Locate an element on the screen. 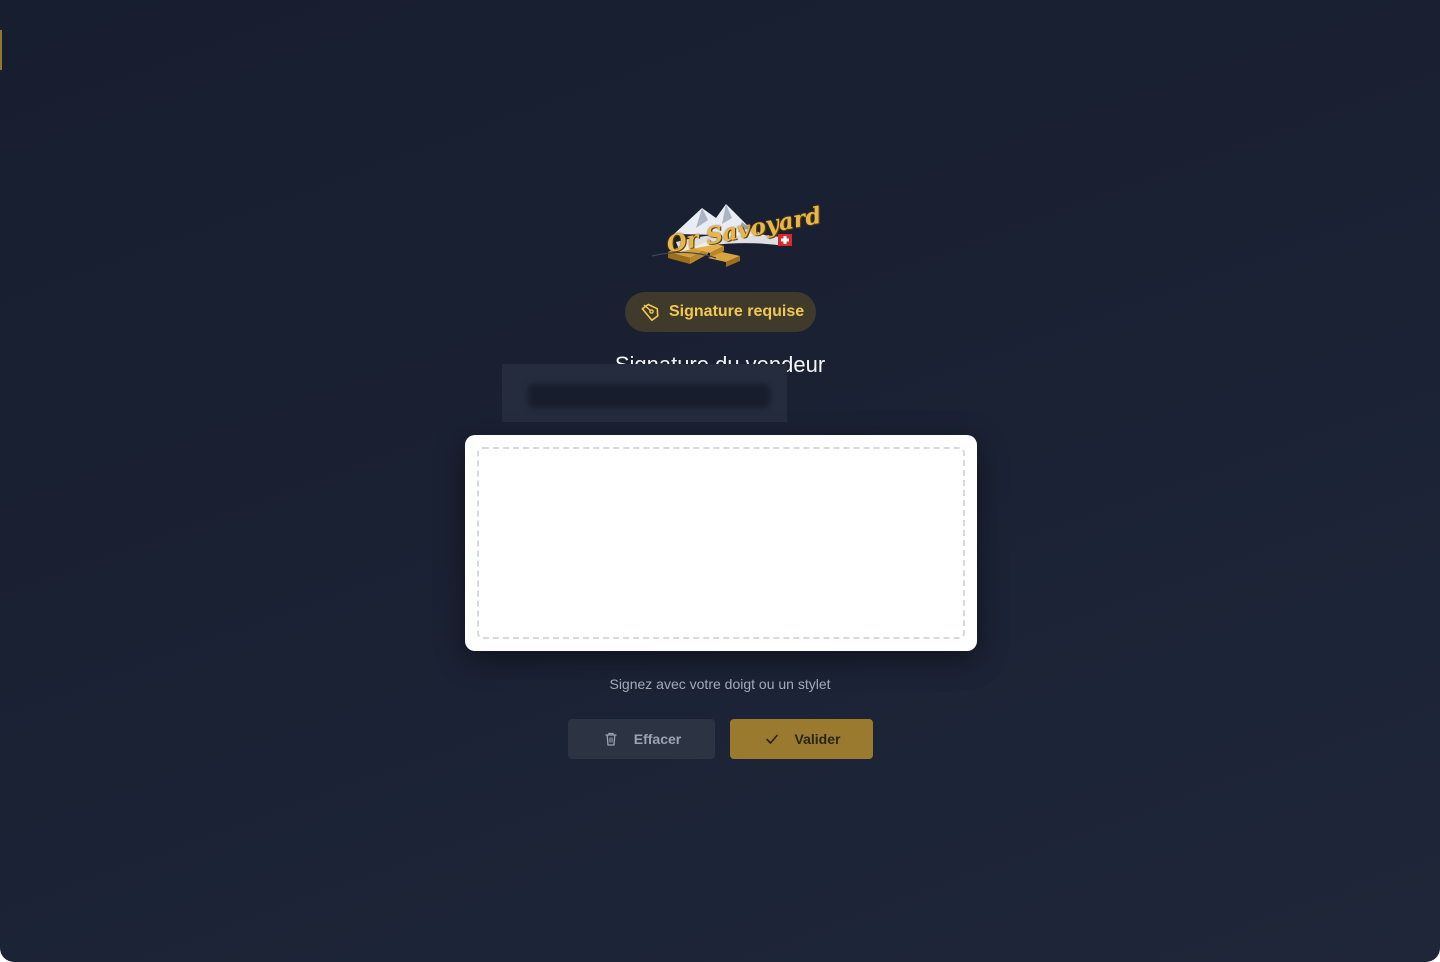 The image size is (1440, 962). signature-pad-card is located at coordinates (721, 543).